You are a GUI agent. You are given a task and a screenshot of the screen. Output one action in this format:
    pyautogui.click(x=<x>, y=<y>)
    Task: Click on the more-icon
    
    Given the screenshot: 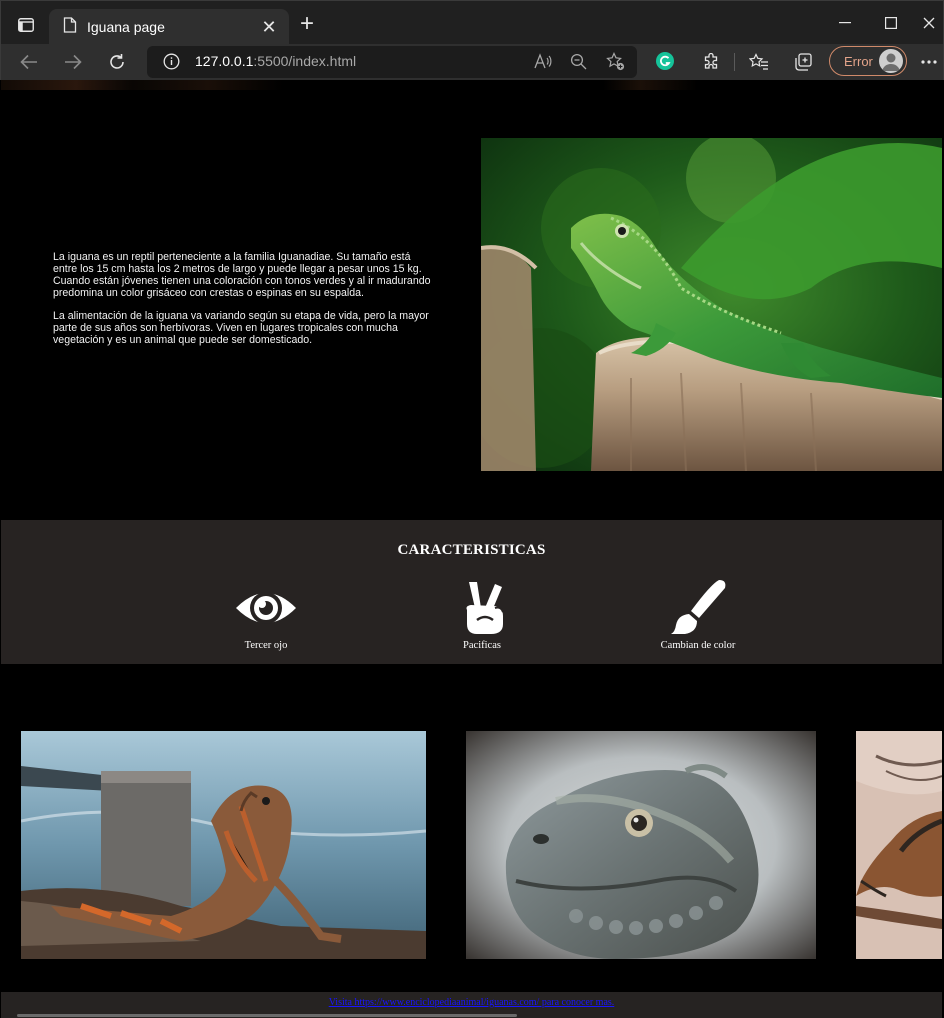 What is the action you would take?
    pyautogui.click(x=929, y=62)
    